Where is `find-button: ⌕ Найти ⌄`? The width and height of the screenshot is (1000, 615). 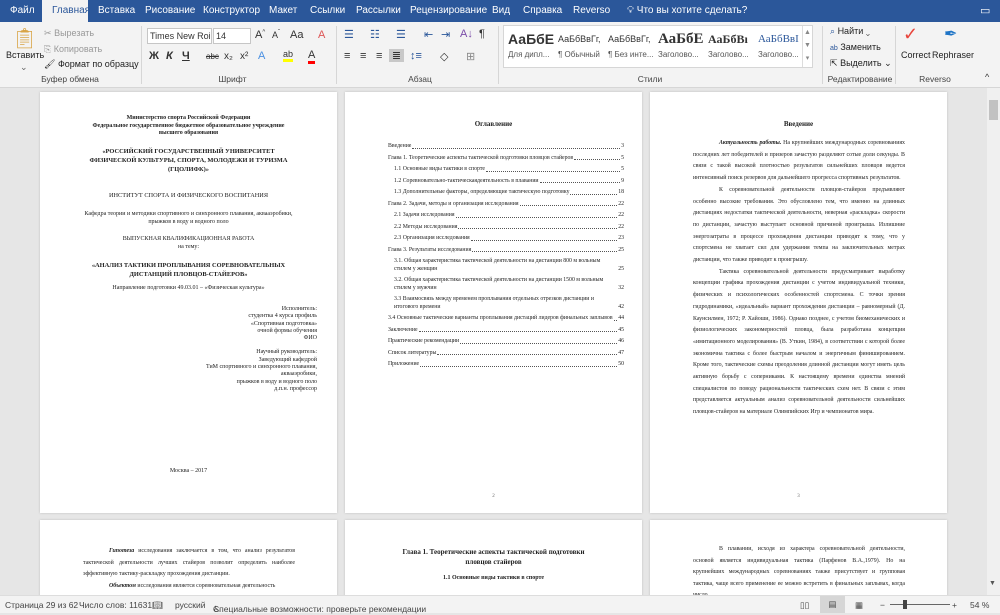 find-button: ⌕ Найти ⌄ is located at coordinates (850, 31).